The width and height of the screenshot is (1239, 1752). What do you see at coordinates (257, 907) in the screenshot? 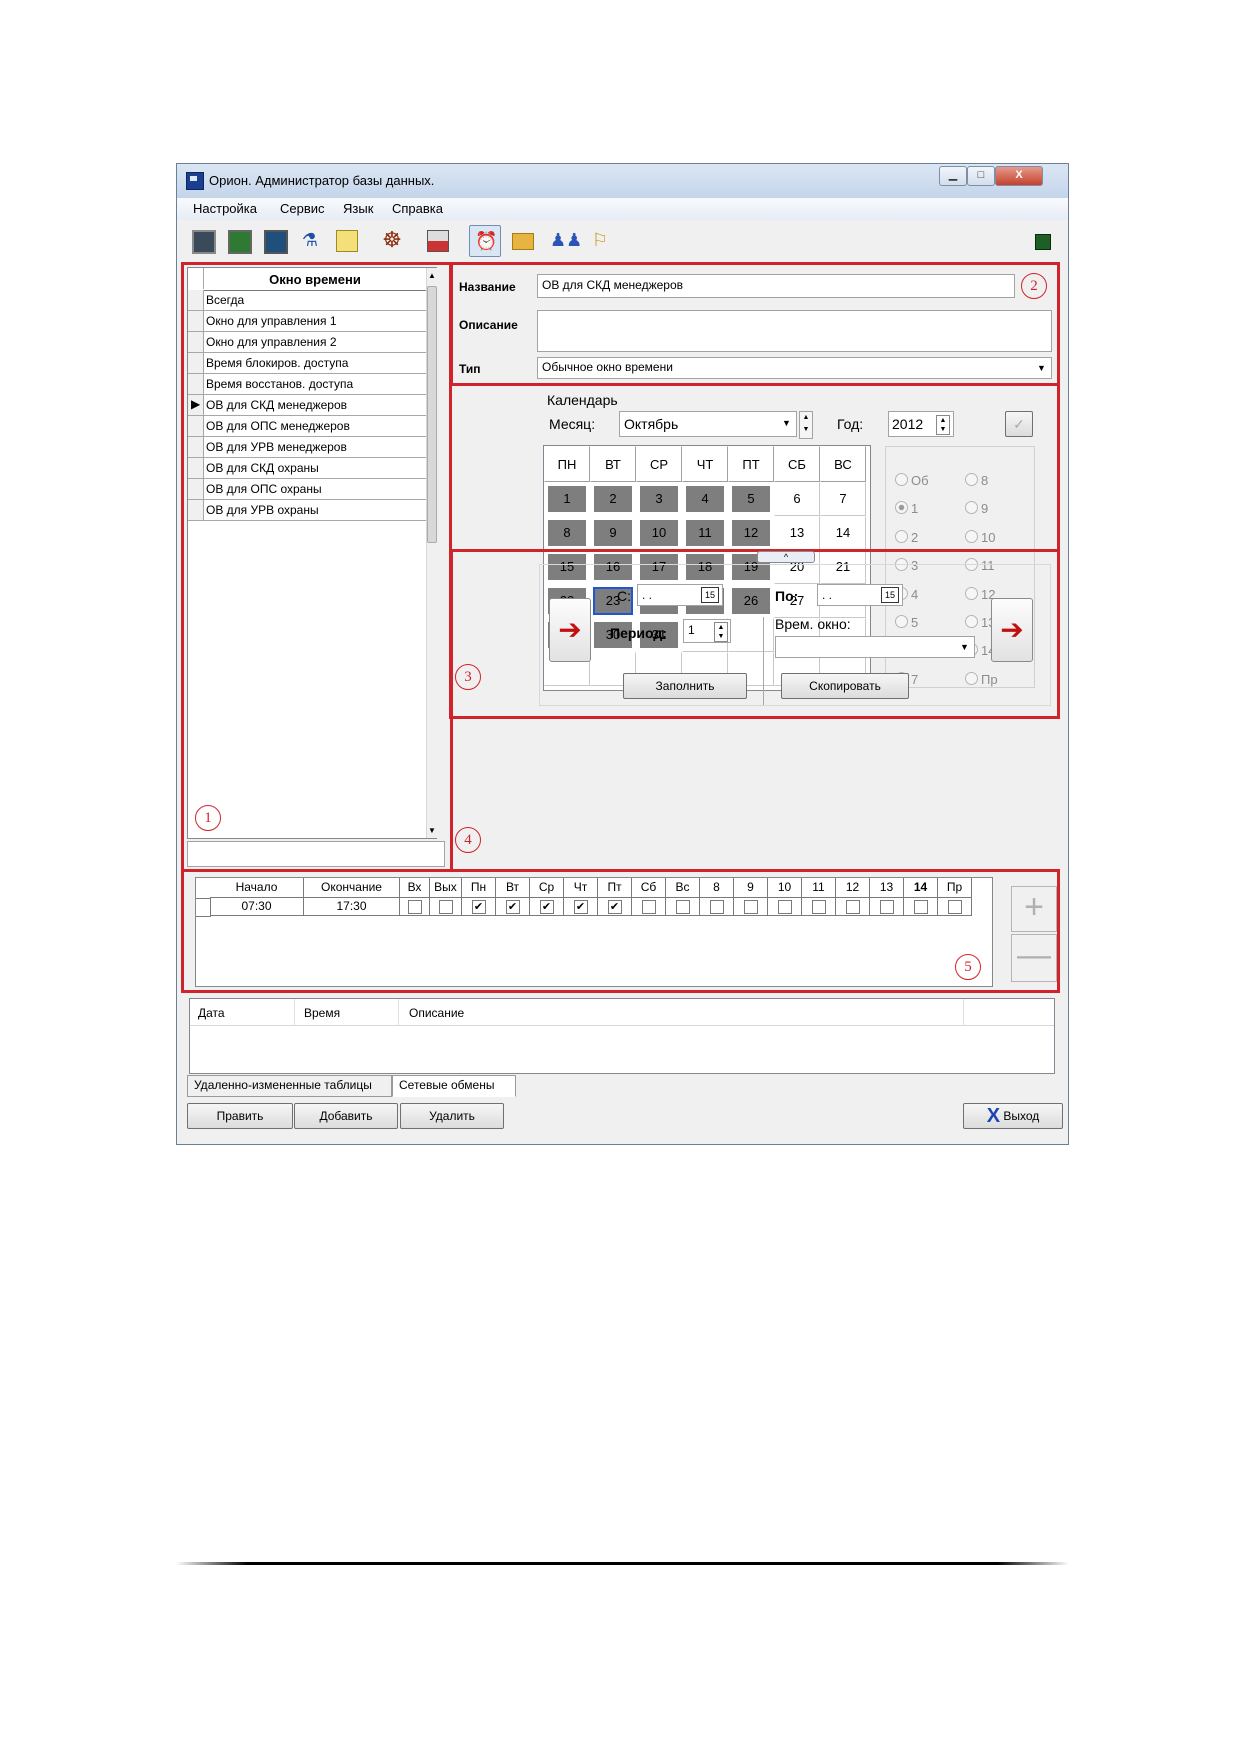
I see `interval-start-cell: 07:30` at bounding box center [257, 907].